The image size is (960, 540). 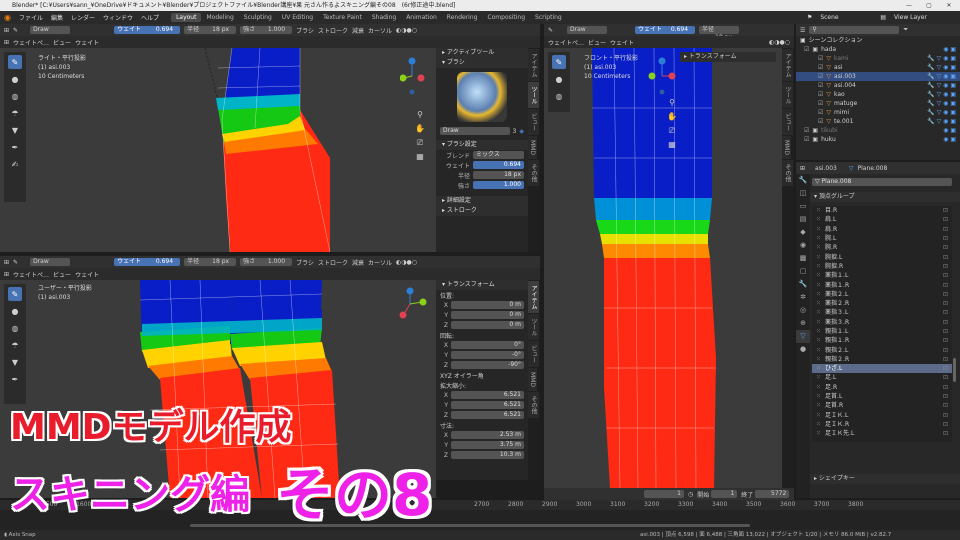 What do you see at coordinates (803, 245) in the screenshot?
I see `world-tab-icon: ◉` at bounding box center [803, 245].